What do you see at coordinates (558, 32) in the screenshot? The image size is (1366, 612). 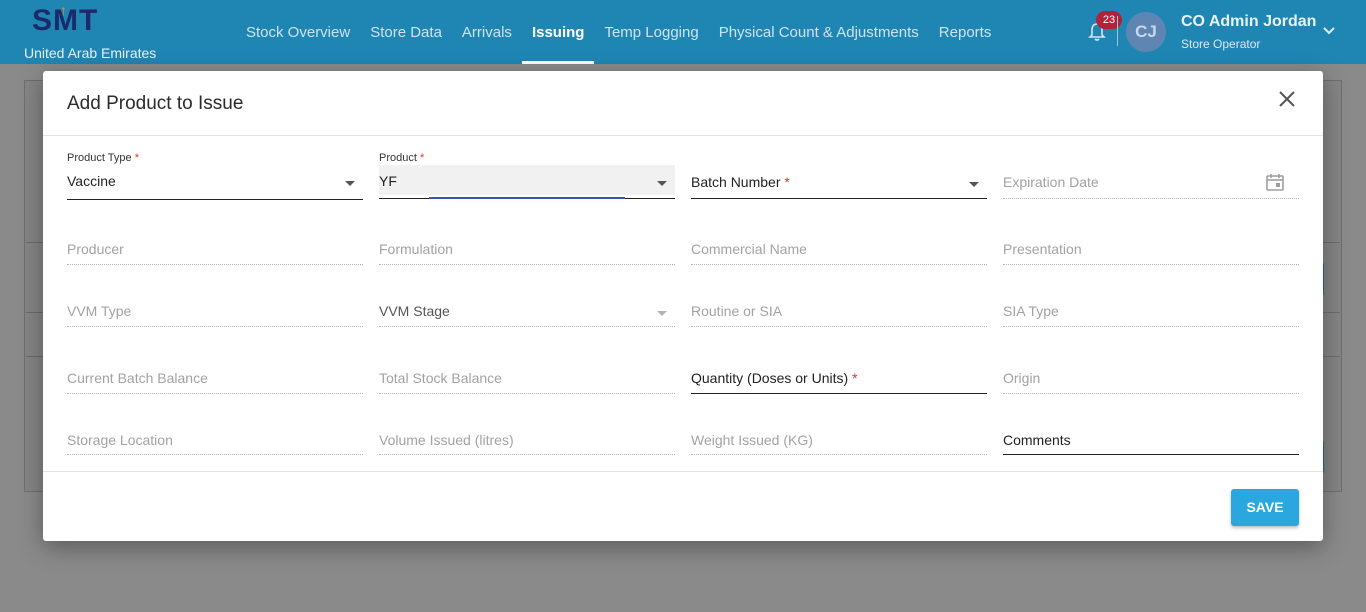 I see `nav-issuing: Issuing` at bounding box center [558, 32].